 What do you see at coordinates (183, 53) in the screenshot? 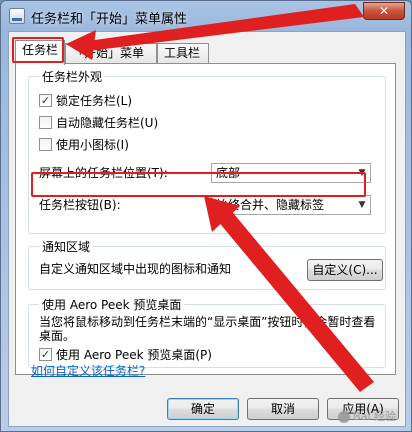
I see `tab-toolbars: 工具栏` at bounding box center [183, 53].